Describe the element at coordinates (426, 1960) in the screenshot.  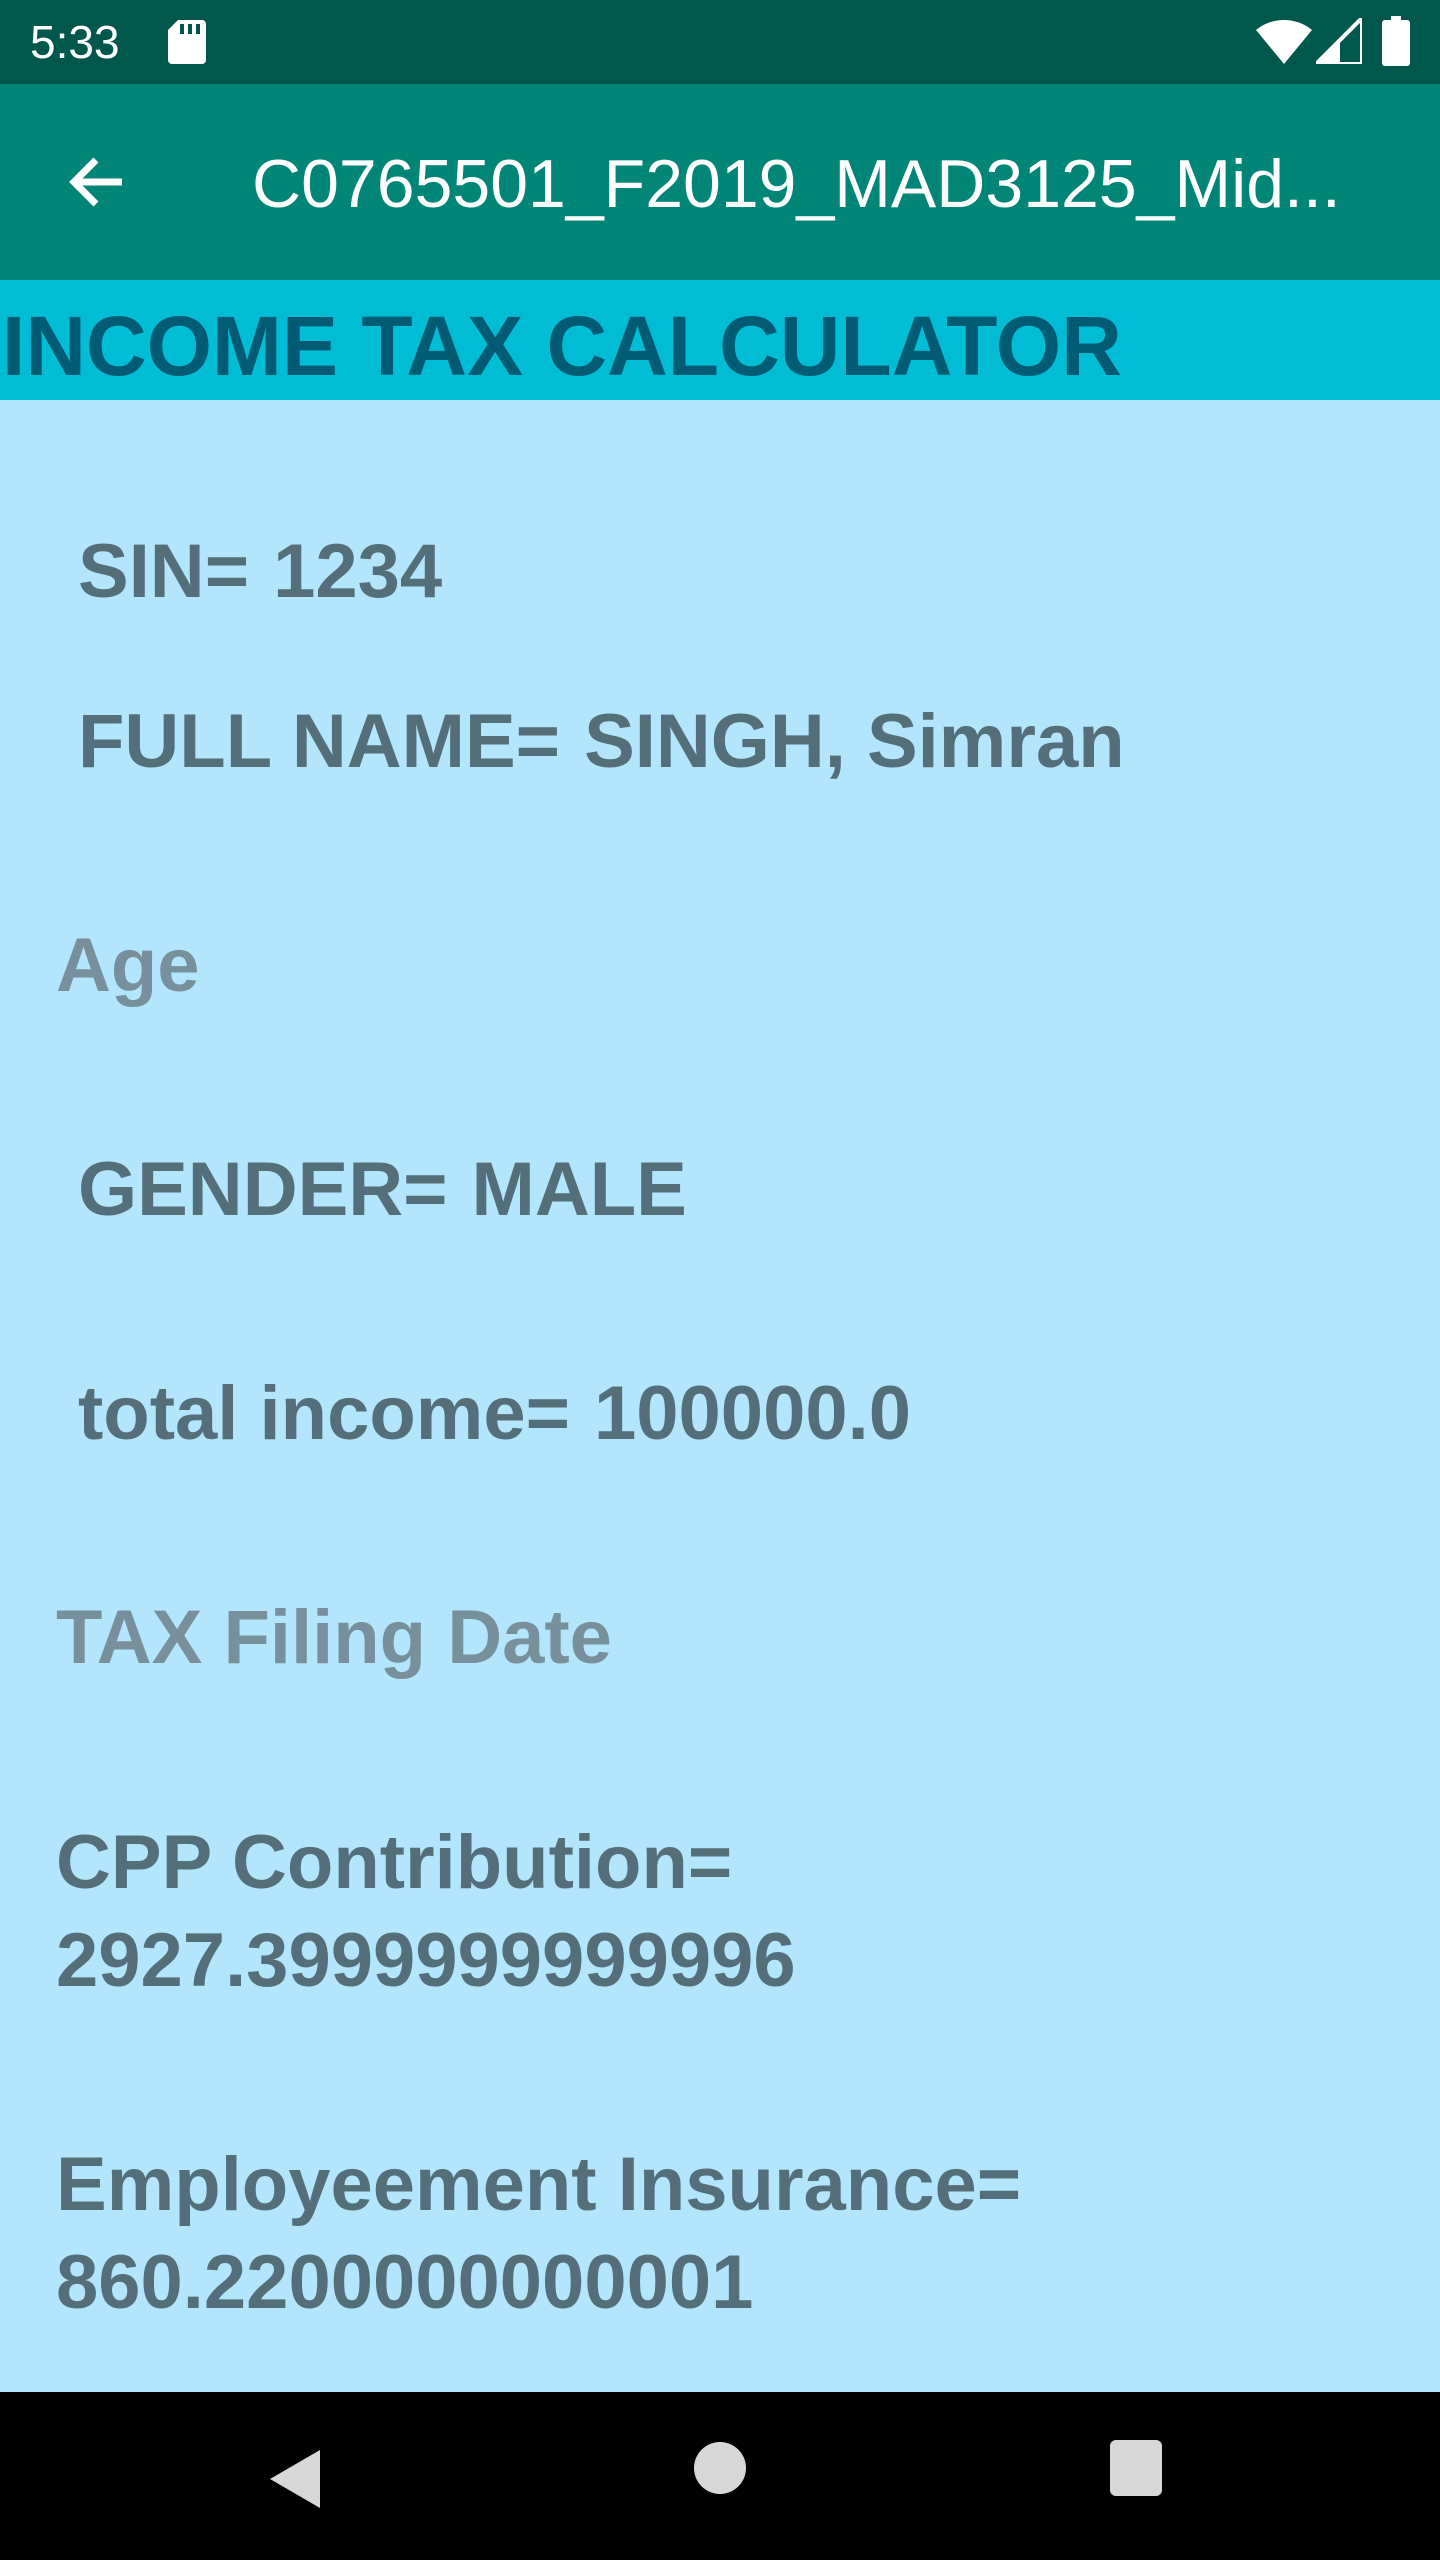
I see `cpp-value: 2927.3999999999996` at that location.